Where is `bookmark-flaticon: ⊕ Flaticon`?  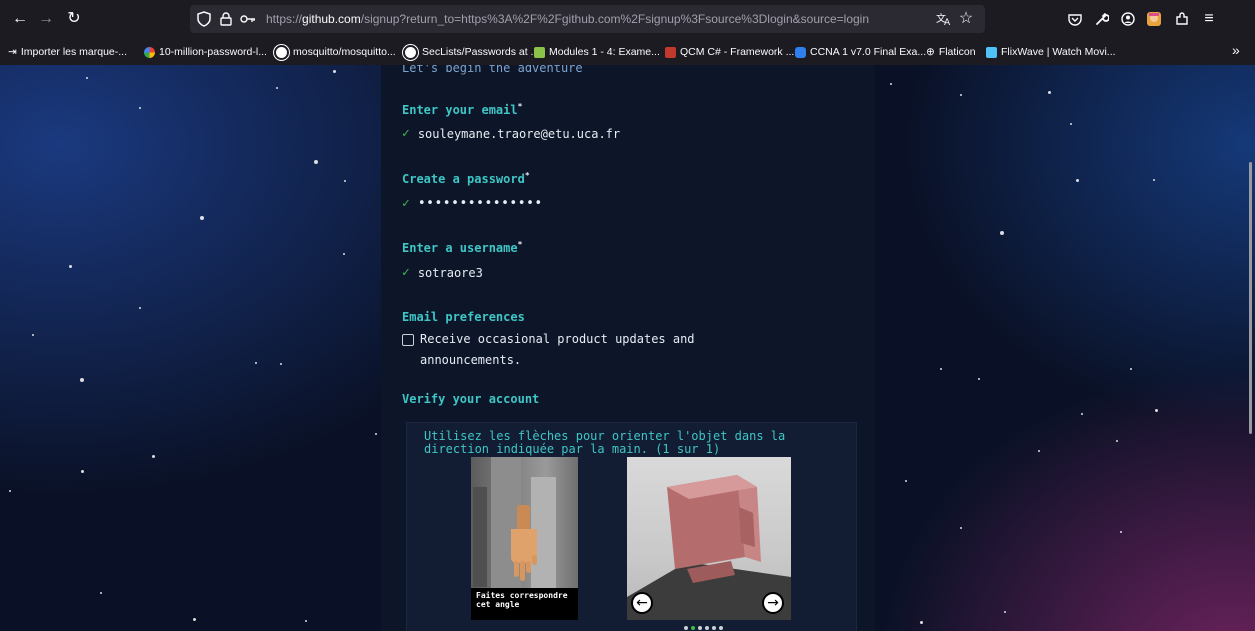
bookmark-flaticon: ⊕ Flaticon is located at coordinates (951, 52).